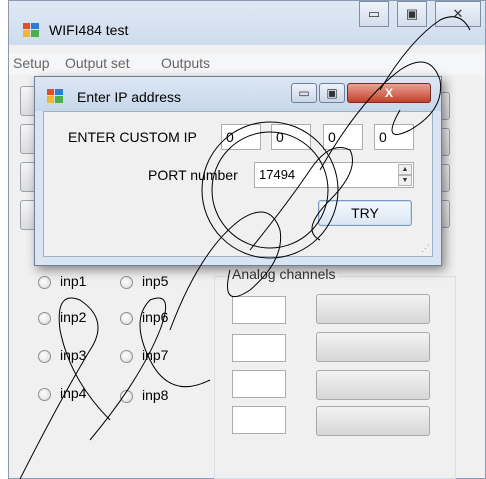  I want to click on radio-label-inp1: inp1, so click(73, 281).